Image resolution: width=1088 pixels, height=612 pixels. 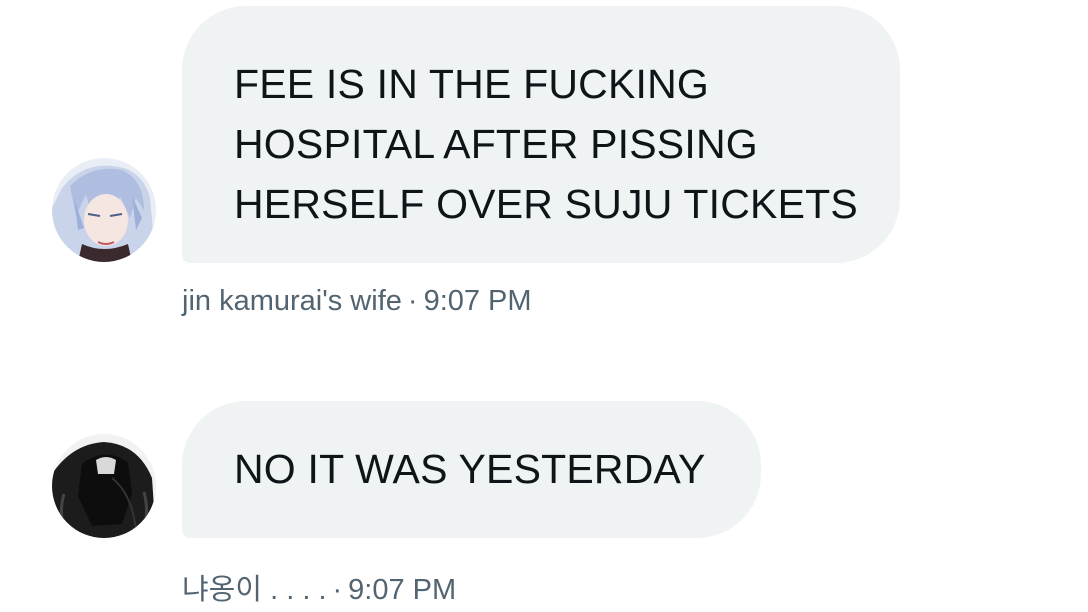 I want to click on sender-name: 냐옹이 . . . ., so click(x=254, y=590).